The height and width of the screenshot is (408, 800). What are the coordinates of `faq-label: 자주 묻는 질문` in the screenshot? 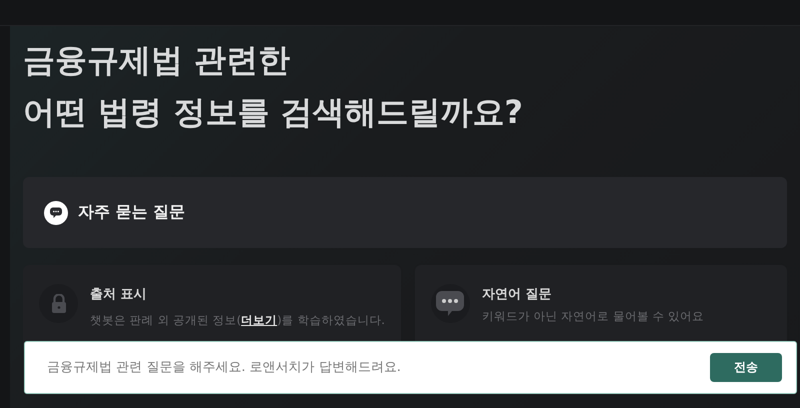 It's located at (132, 212).